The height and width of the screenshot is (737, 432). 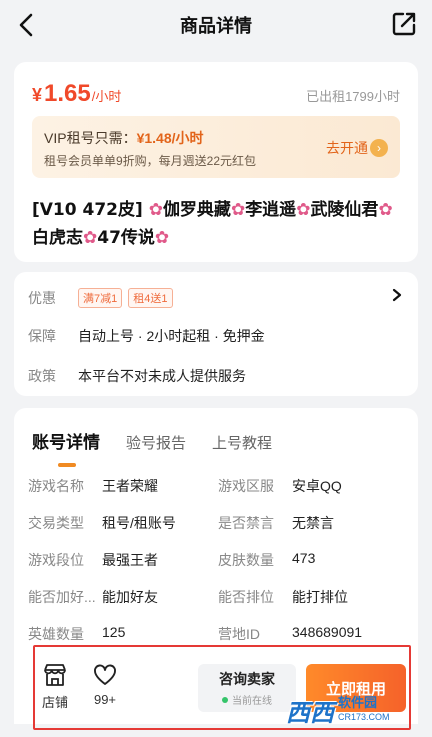 I want to click on price-unit: /小时, so click(x=106, y=96).